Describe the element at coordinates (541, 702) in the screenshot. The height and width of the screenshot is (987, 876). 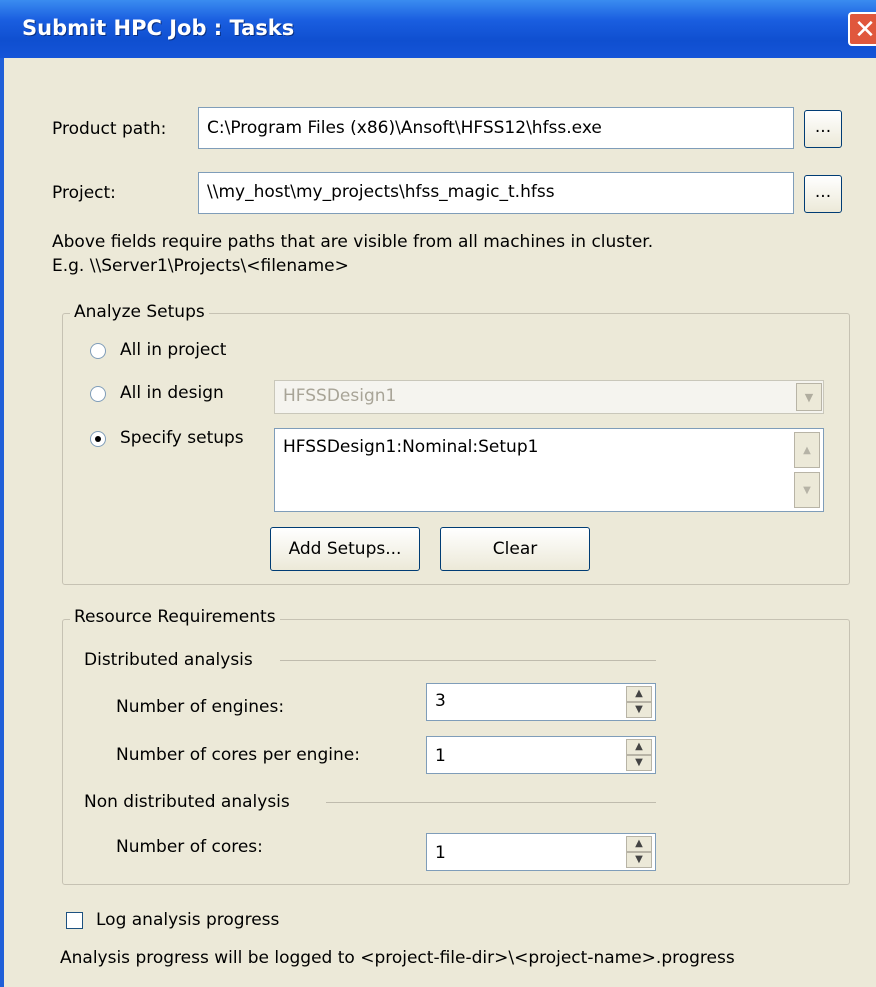
I see `engines-input: 3` at that location.